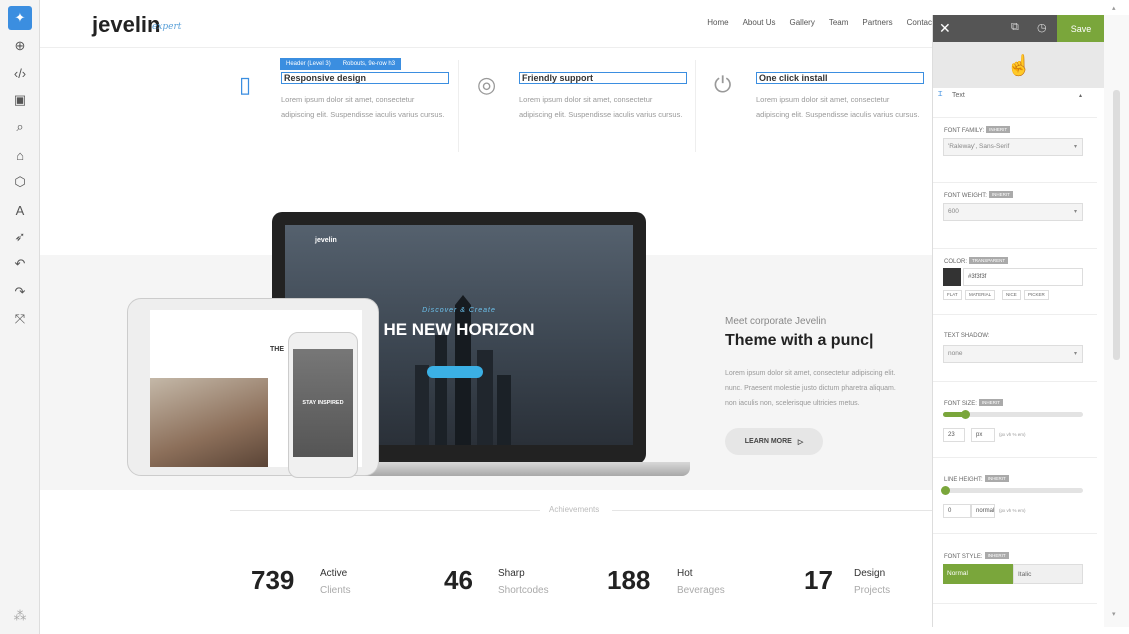 The image size is (1129, 634). What do you see at coordinates (980, 295) in the screenshot?
I see `color-chip-material: MATERIAL` at bounding box center [980, 295].